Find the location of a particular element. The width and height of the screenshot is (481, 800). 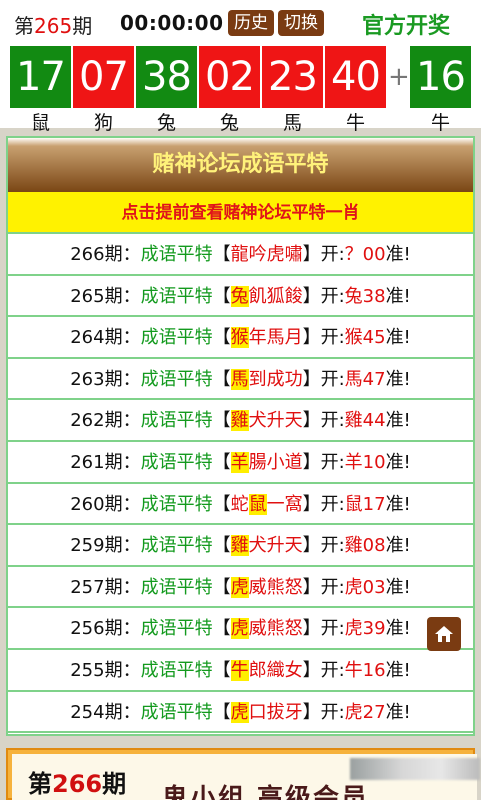

row-period: 261期： is located at coordinates (105, 462).